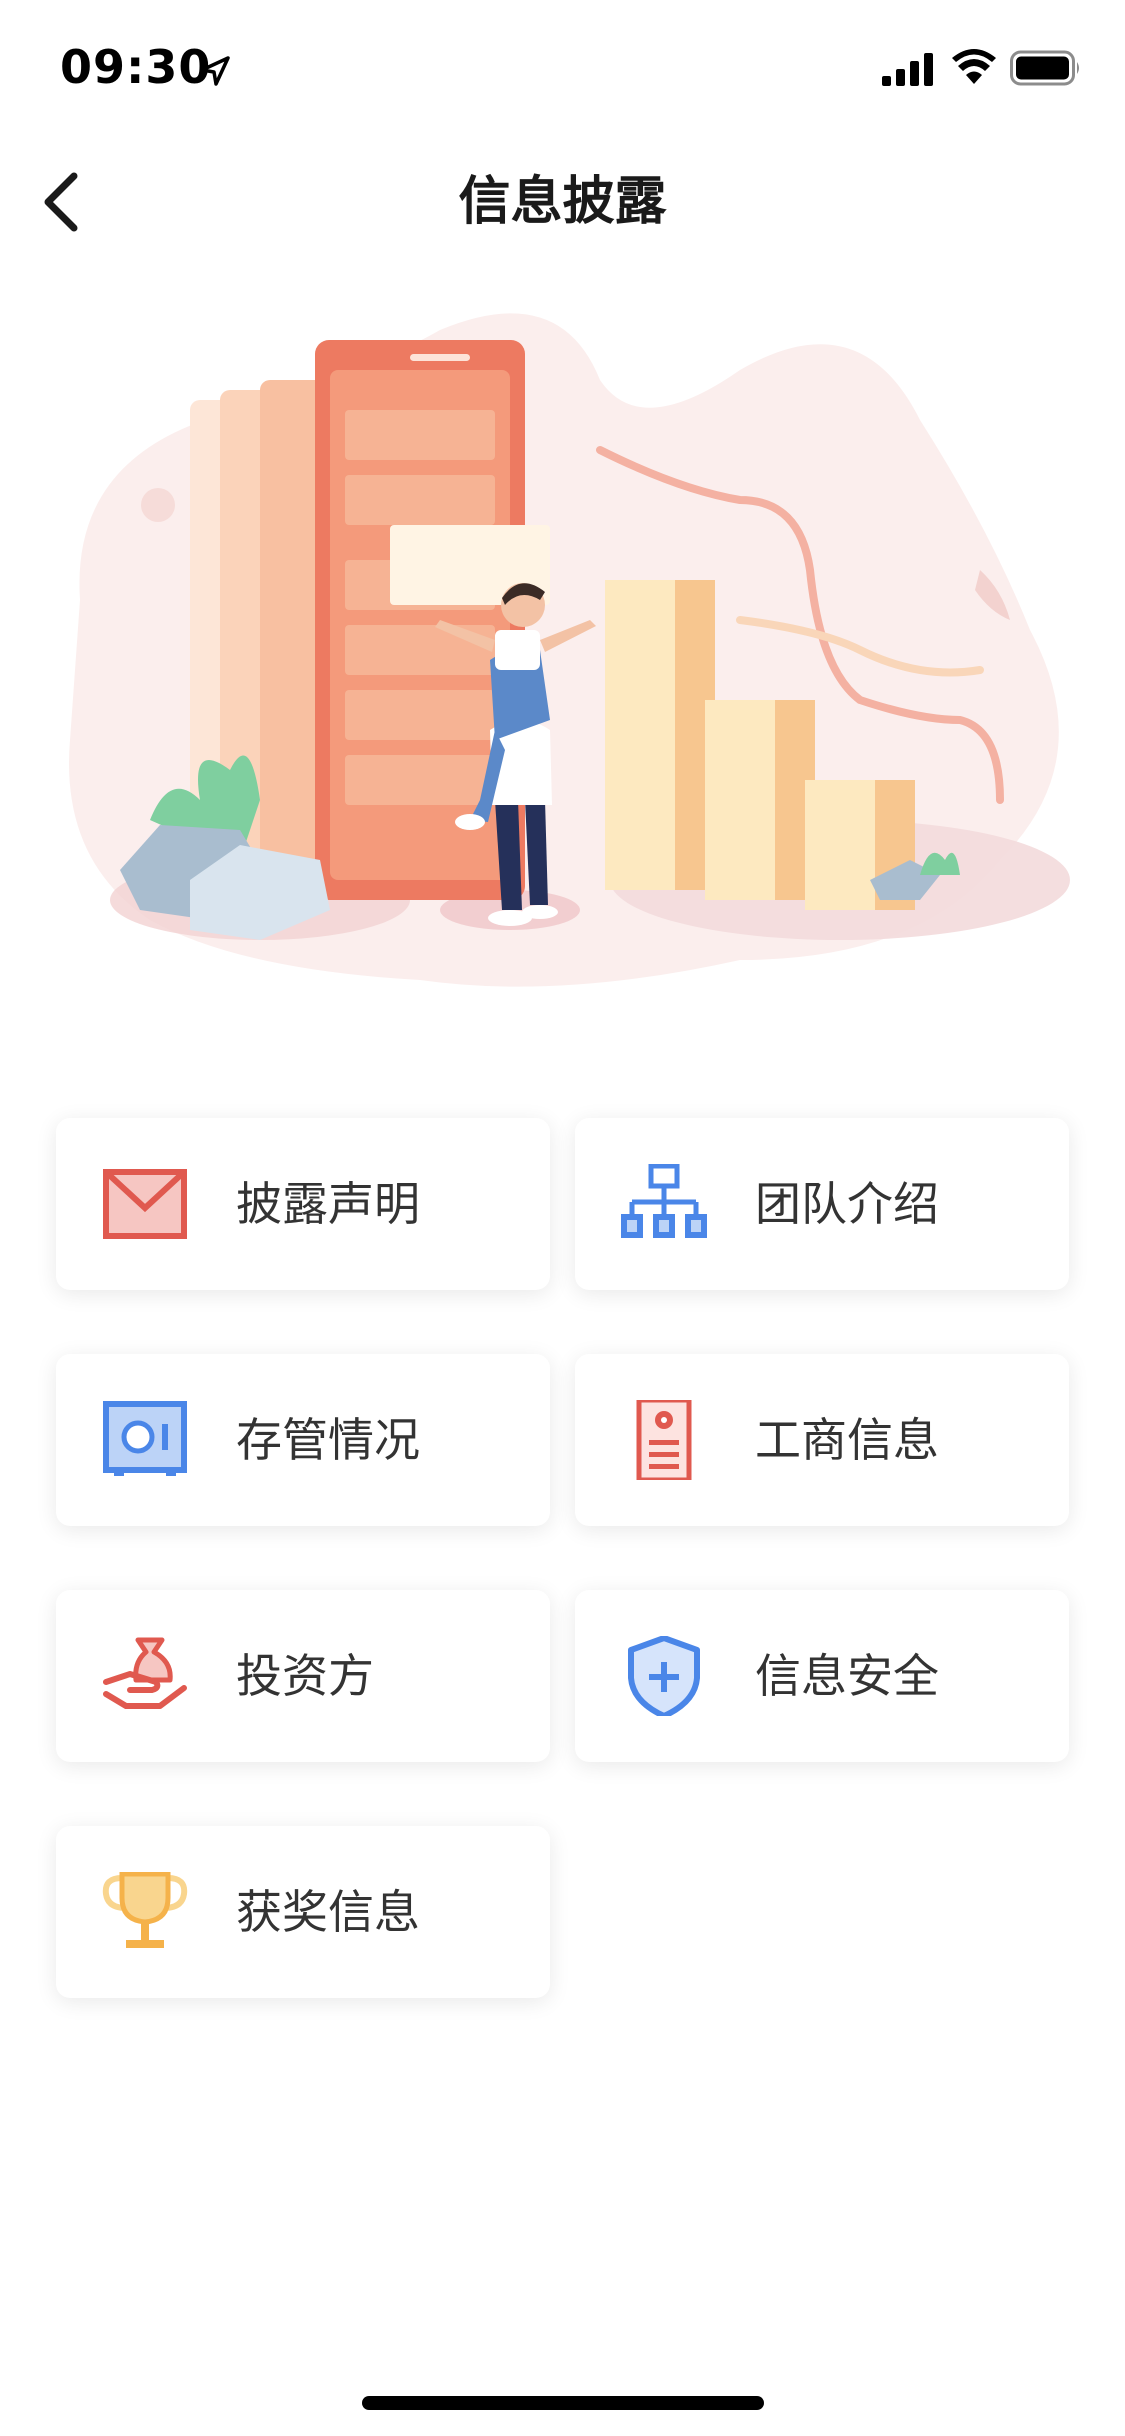 The width and height of the screenshot is (1125, 2436). I want to click on nav-bar: 信息披露, so click(562, 198).